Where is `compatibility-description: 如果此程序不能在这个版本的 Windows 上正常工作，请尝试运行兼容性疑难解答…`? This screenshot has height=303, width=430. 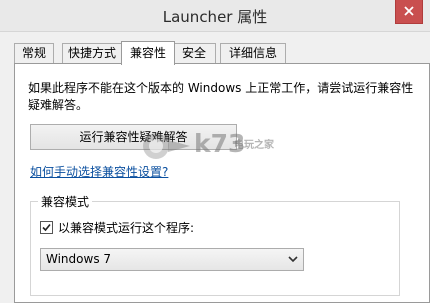 compatibility-description: 如果此程序不能在这个版本的 Windows 上正常工作，请尝试运行兼容性疑难解答… is located at coordinates (221, 96).